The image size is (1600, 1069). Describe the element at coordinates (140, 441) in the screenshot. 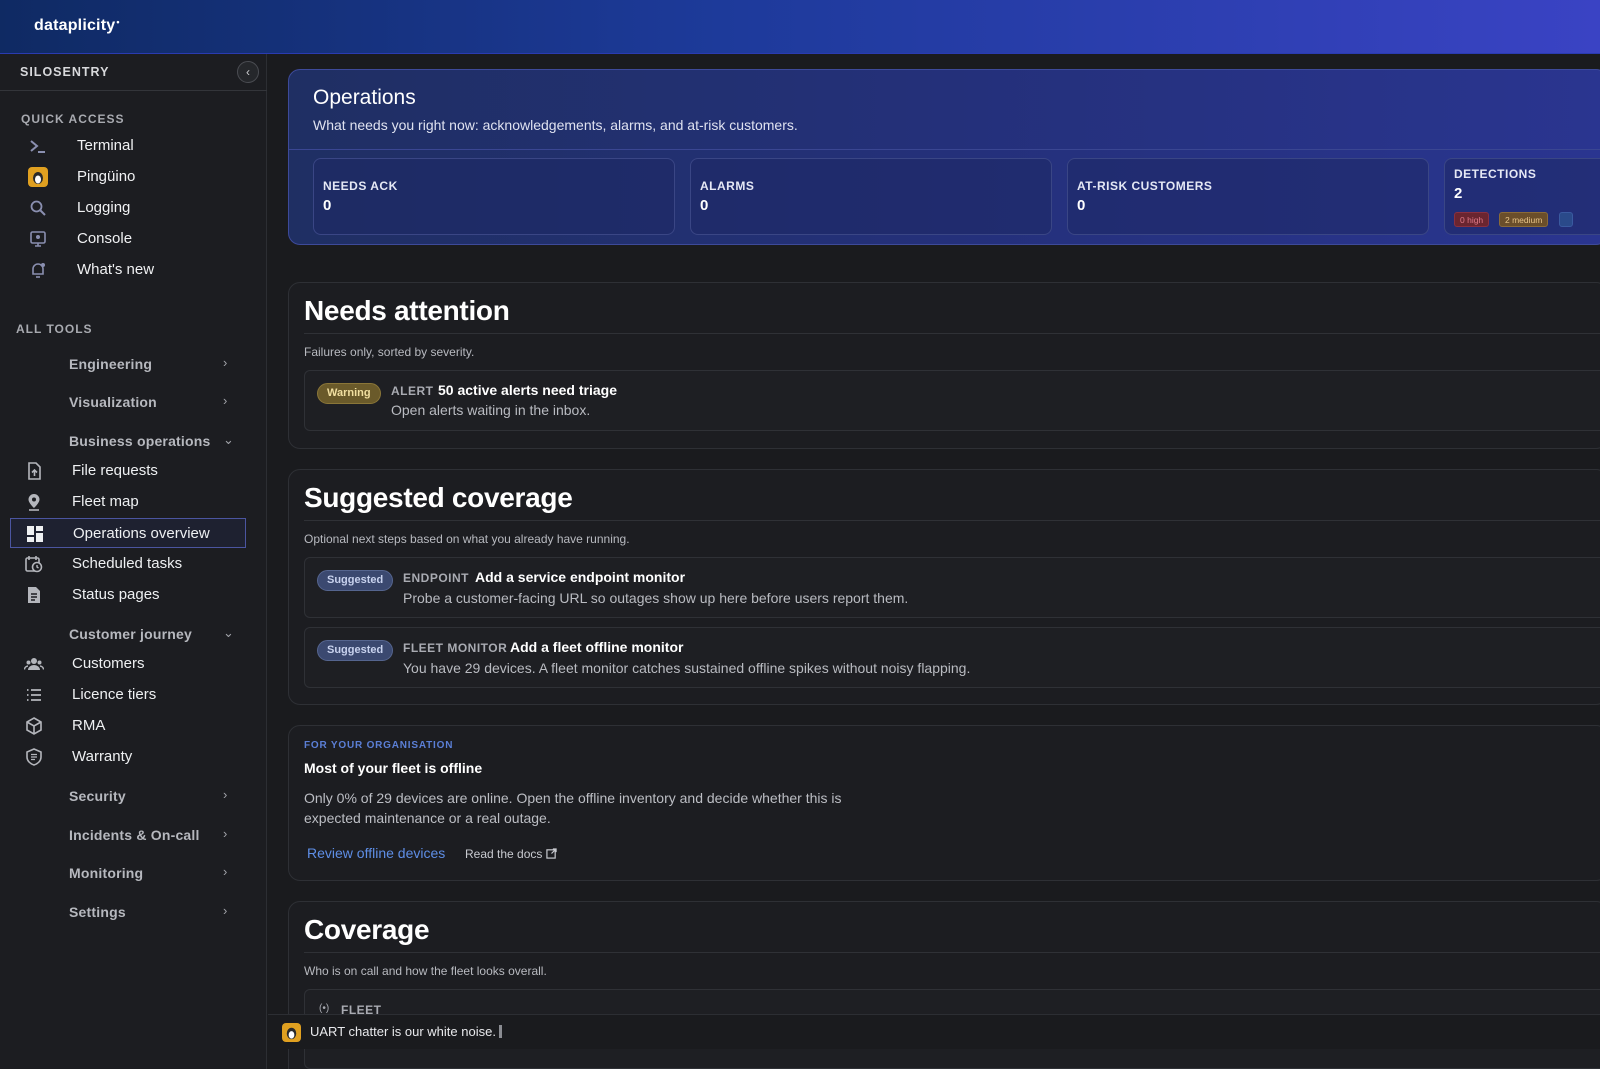

I see `group-label: Business operations` at that location.